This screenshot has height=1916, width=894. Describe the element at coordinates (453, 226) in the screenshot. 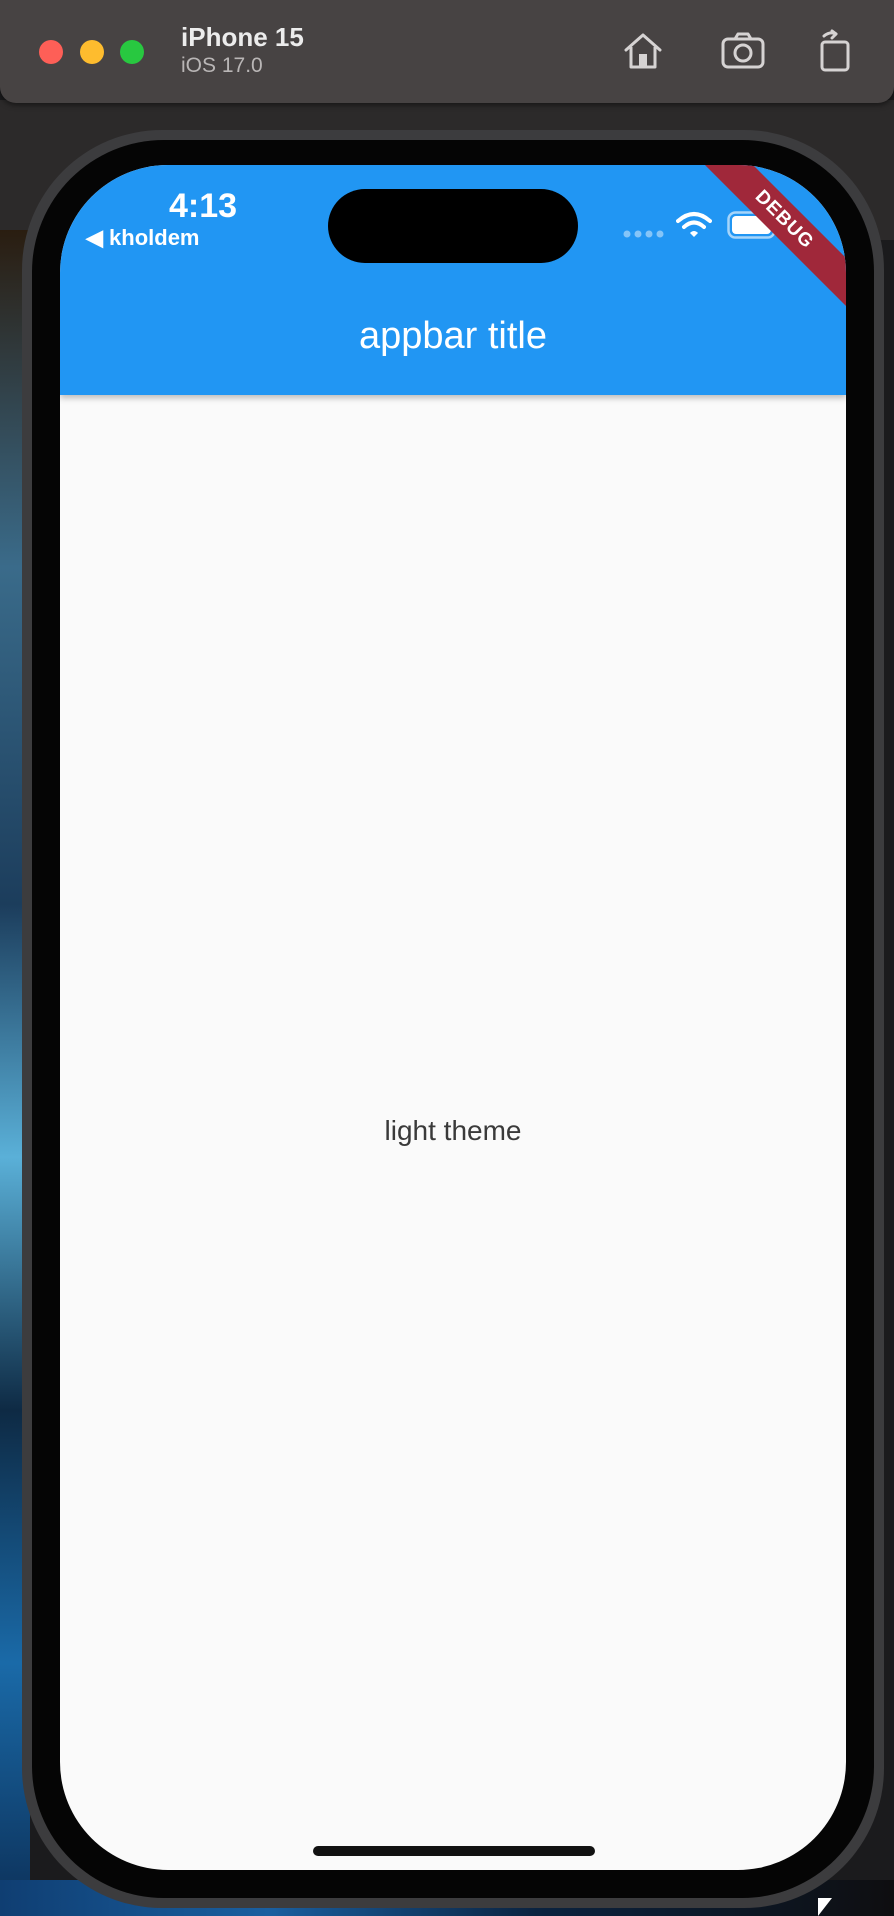

I see `dynamic-island` at that location.